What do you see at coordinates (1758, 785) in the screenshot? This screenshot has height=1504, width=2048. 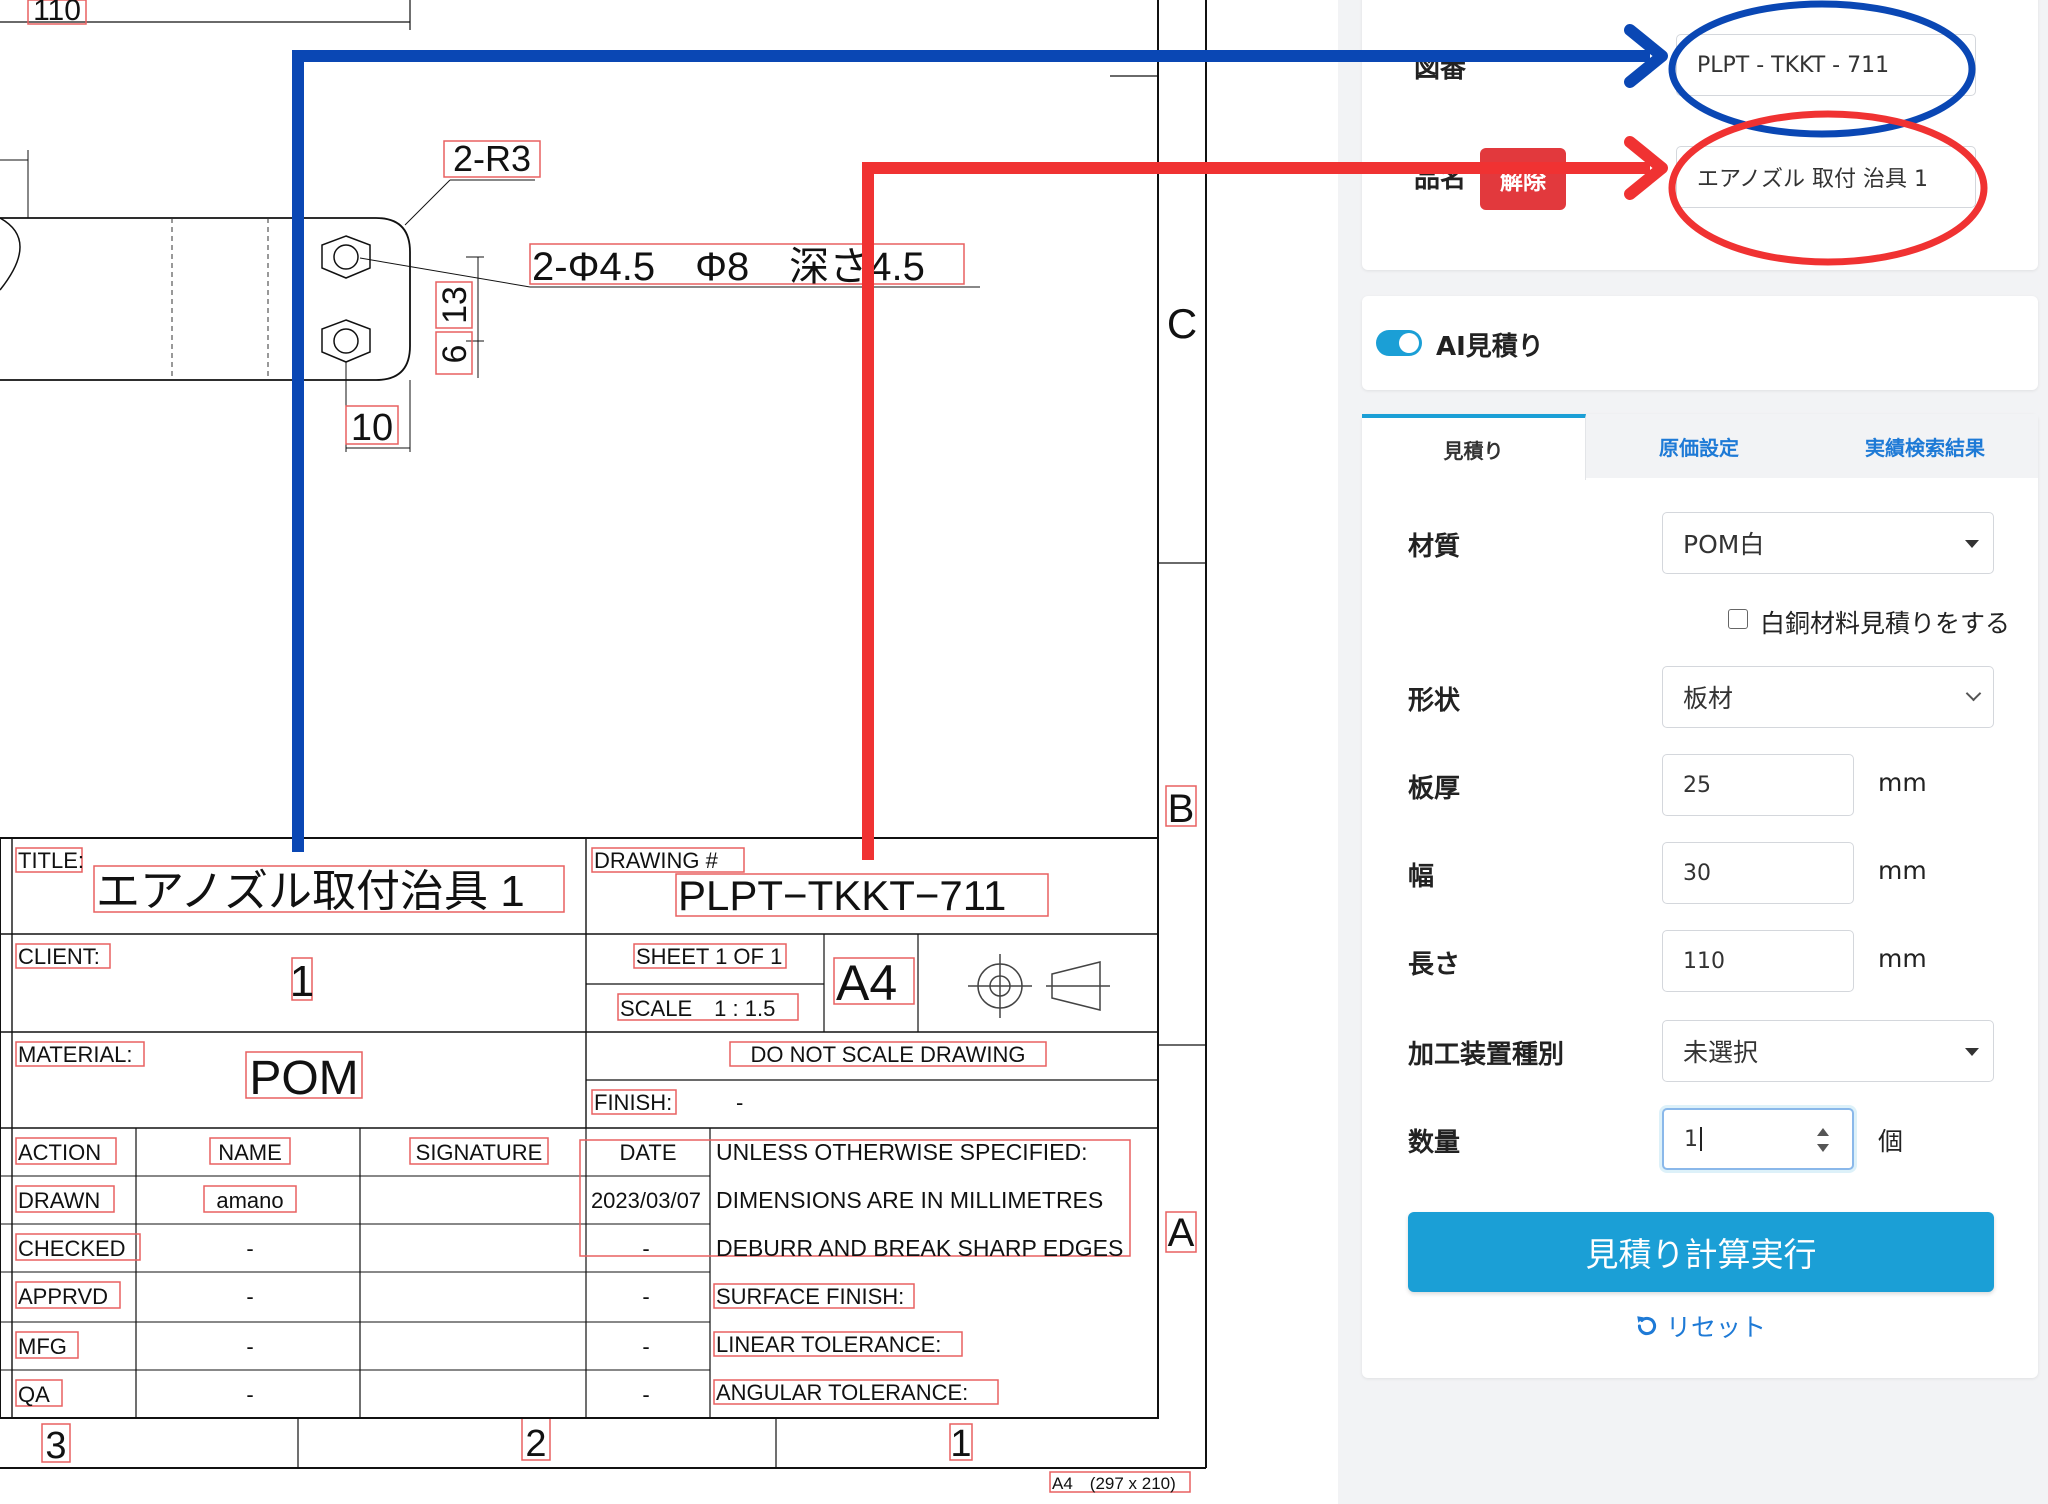 I see `thickness-input: 25` at bounding box center [1758, 785].